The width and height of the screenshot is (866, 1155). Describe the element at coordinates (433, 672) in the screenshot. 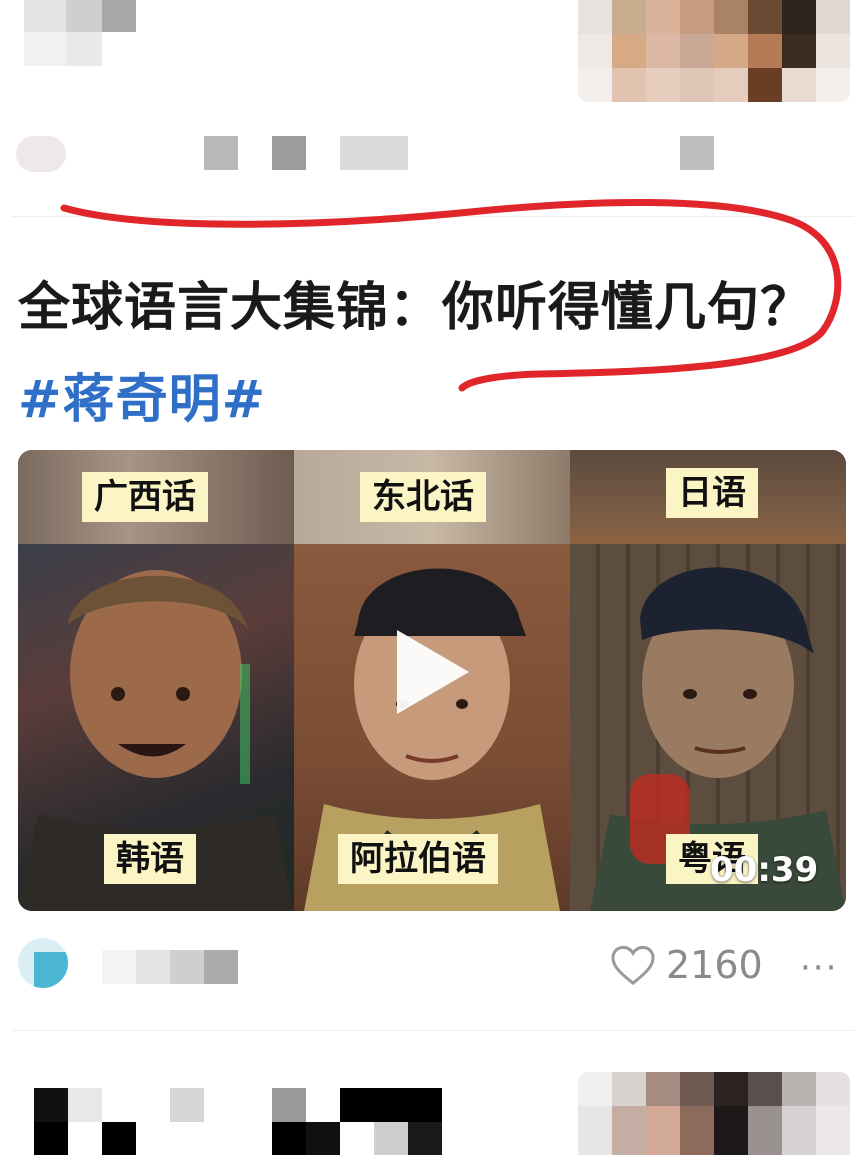

I see `play-icon` at that location.